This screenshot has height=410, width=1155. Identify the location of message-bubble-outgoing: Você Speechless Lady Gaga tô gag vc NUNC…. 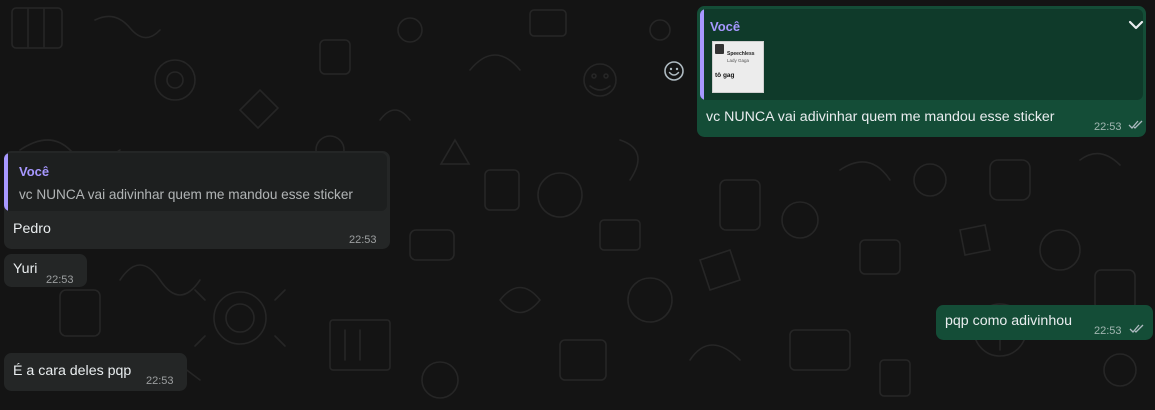
(921, 71).